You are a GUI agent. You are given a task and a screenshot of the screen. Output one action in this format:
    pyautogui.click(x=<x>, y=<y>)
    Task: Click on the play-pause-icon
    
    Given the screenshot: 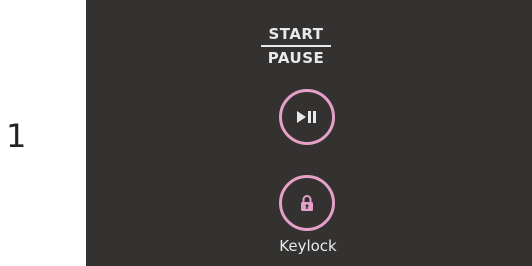 What is the action you would take?
    pyautogui.click(x=307, y=117)
    